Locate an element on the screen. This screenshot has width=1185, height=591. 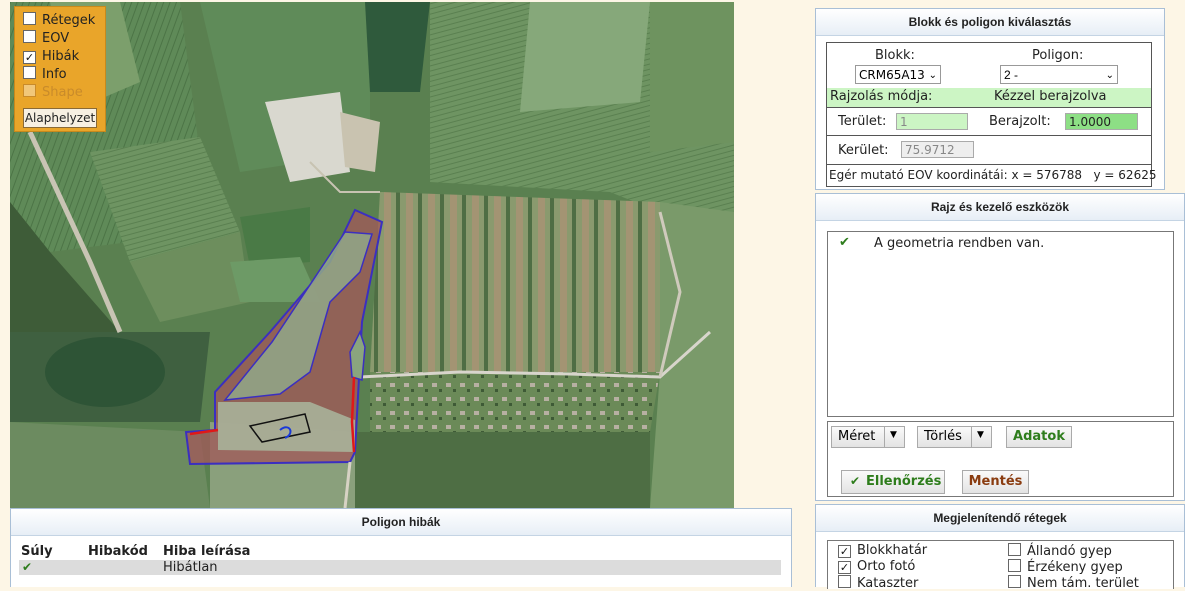
polygon-select: 2 - ⌄ is located at coordinates (1059, 74).